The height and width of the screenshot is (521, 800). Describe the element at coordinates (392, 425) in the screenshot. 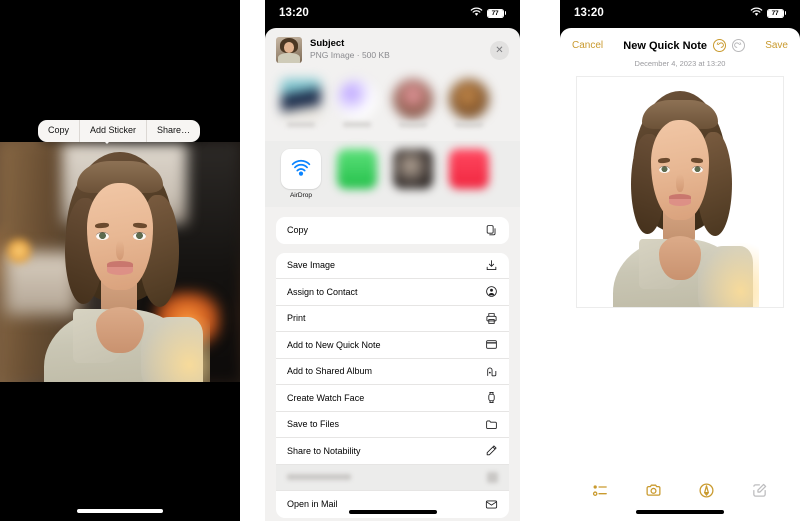

I see `action-save-to-files: Save to Files` at that location.